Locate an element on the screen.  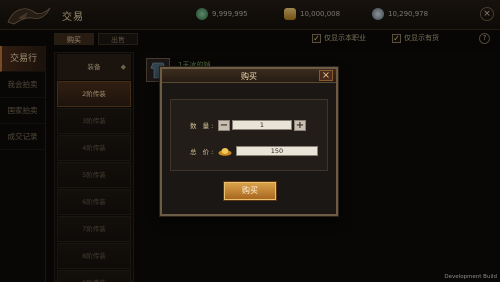
minus-button: − is located at coordinates (224, 125).